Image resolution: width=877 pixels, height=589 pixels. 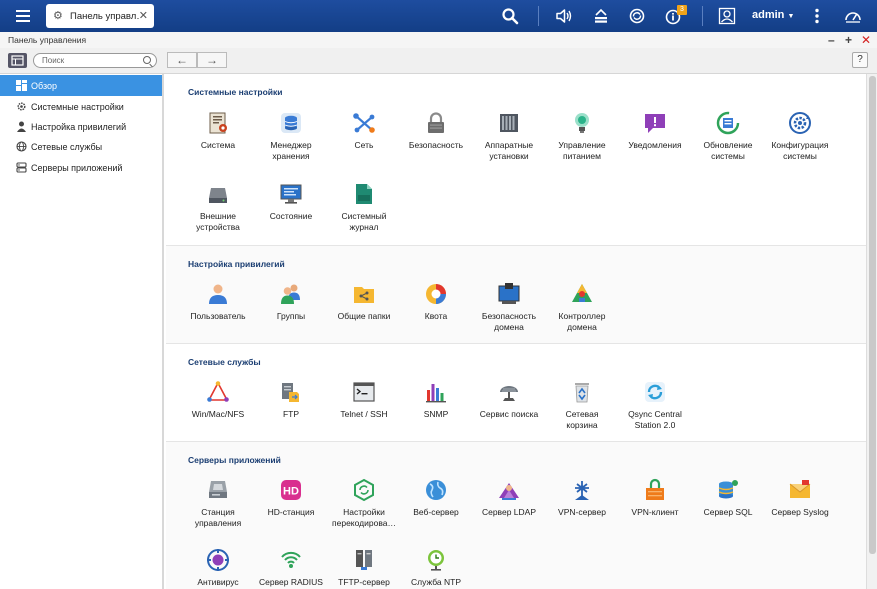 I want to click on qsync-icon, so click(x=655, y=392).